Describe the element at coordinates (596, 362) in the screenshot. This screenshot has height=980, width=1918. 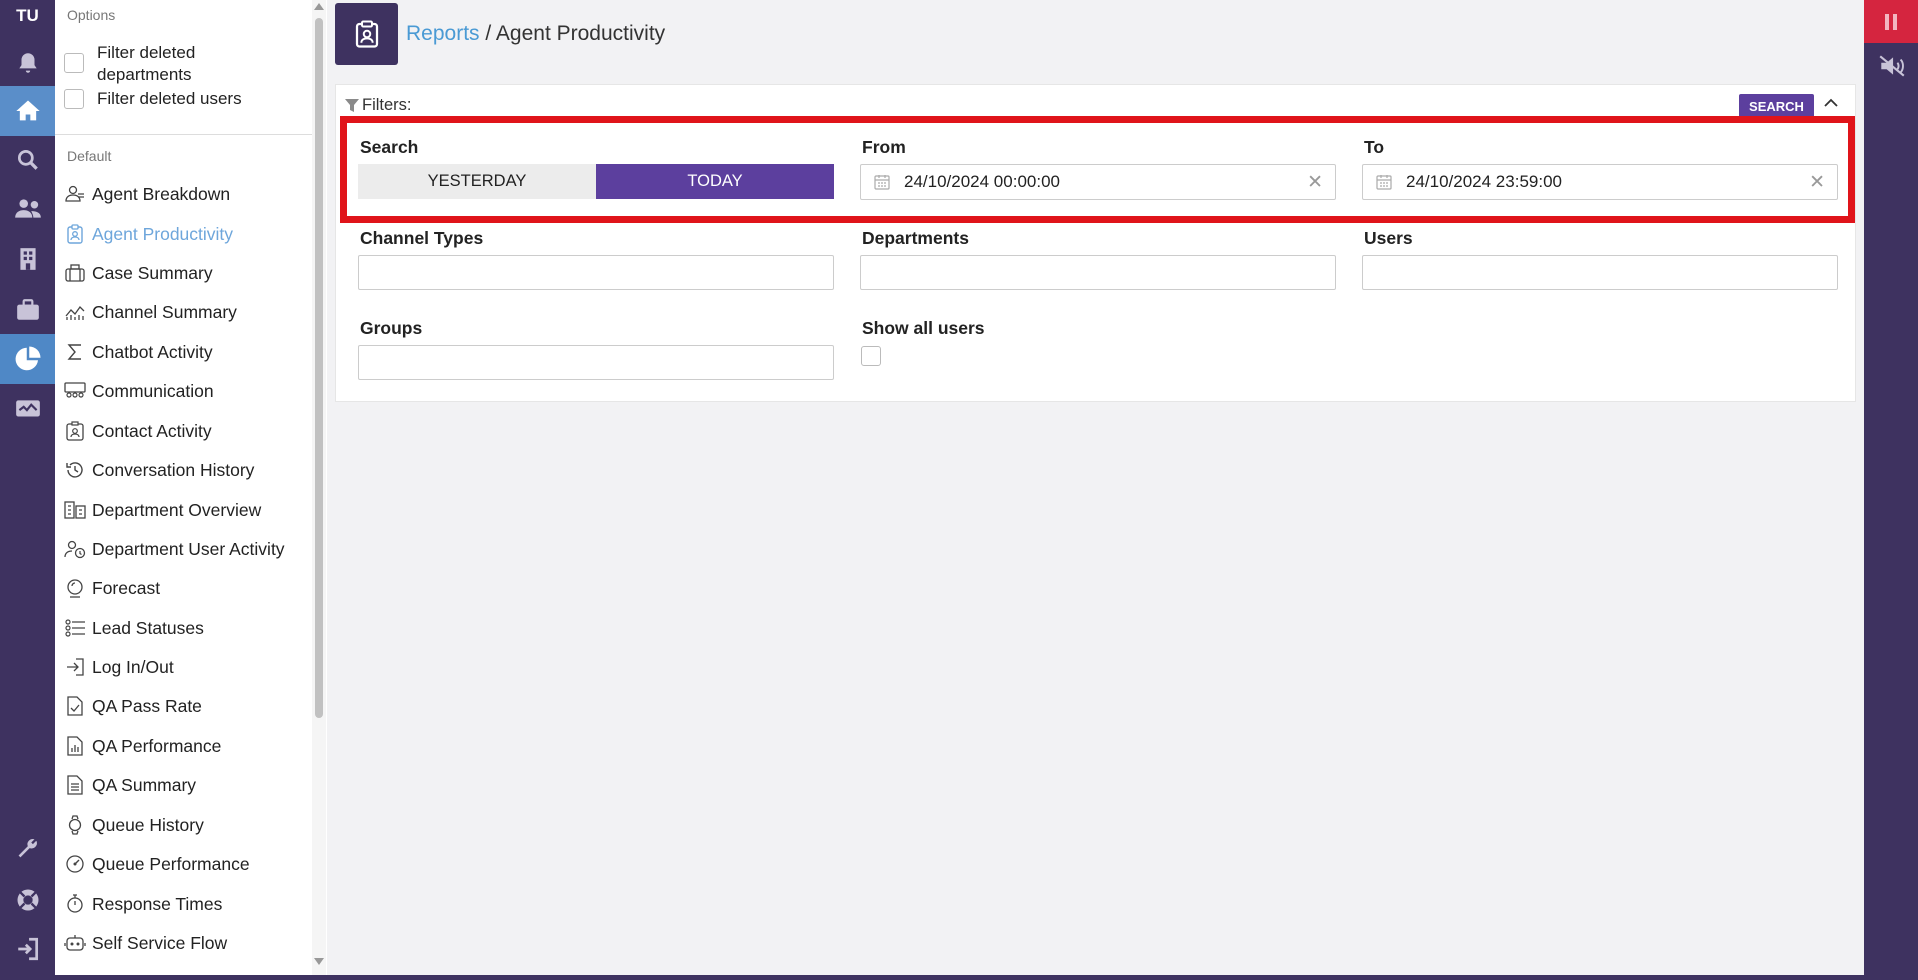
I see `groups-select` at that location.